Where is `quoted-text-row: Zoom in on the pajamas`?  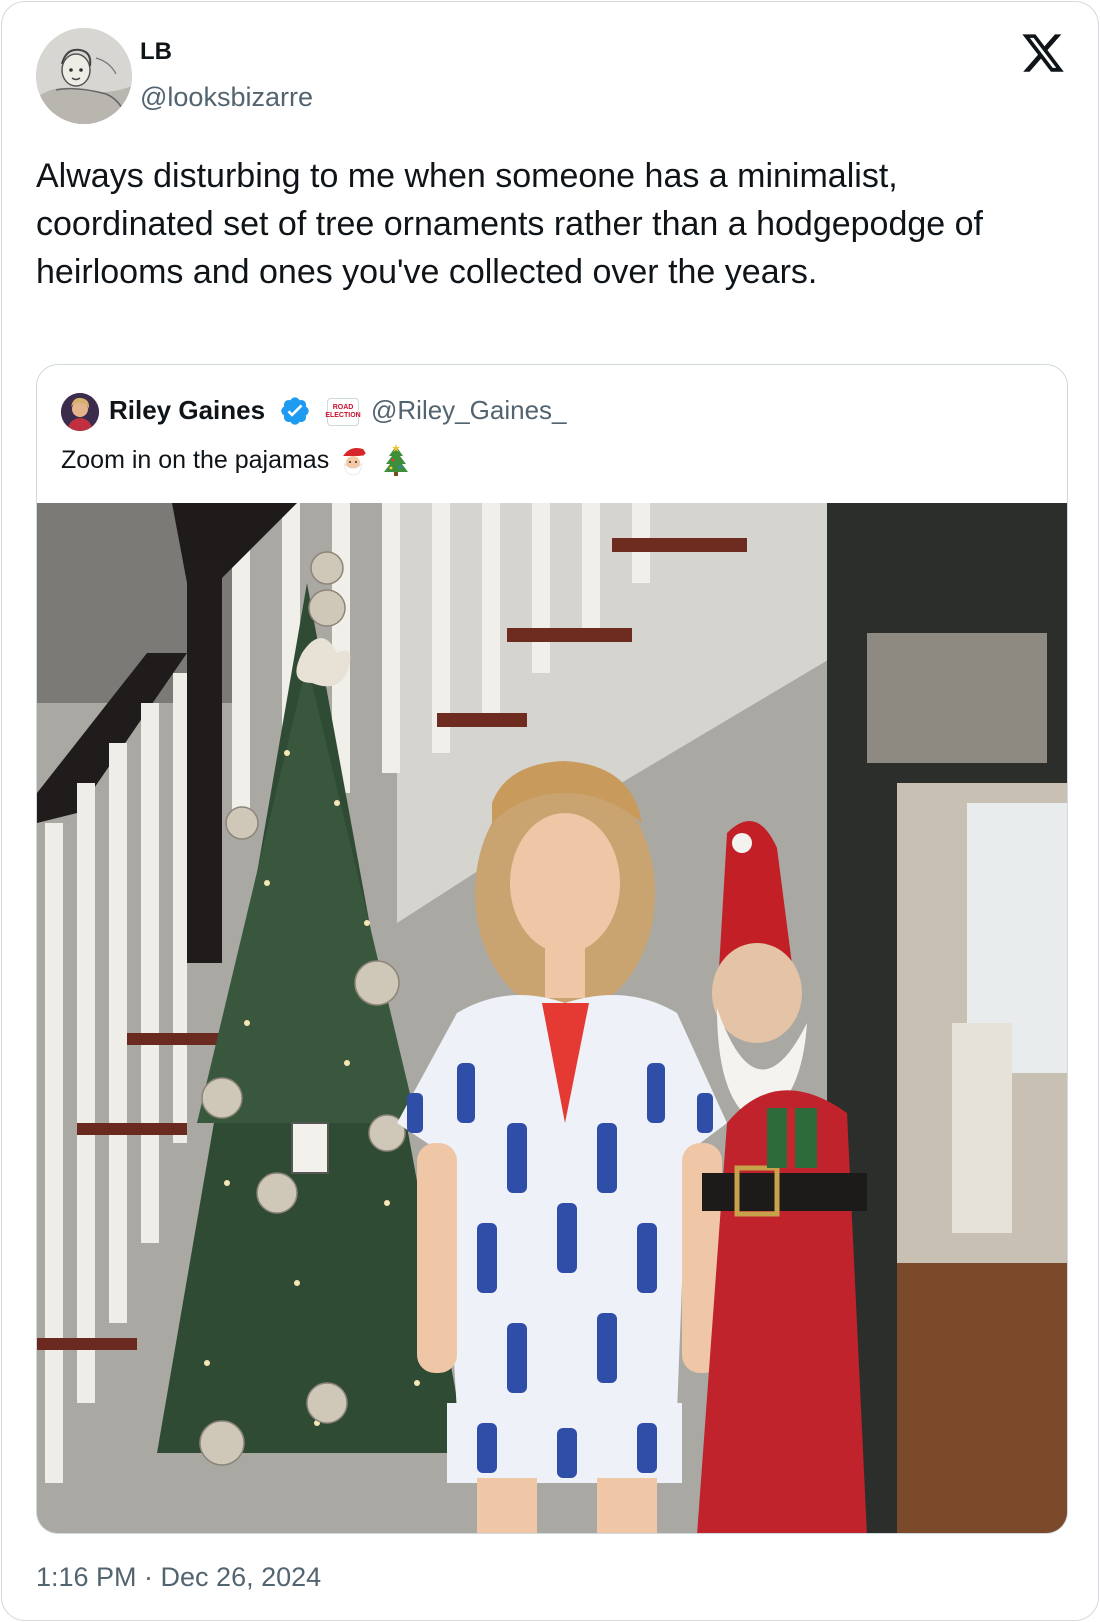 quoted-text-row: Zoom in on the pajamas is located at coordinates (237, 460).